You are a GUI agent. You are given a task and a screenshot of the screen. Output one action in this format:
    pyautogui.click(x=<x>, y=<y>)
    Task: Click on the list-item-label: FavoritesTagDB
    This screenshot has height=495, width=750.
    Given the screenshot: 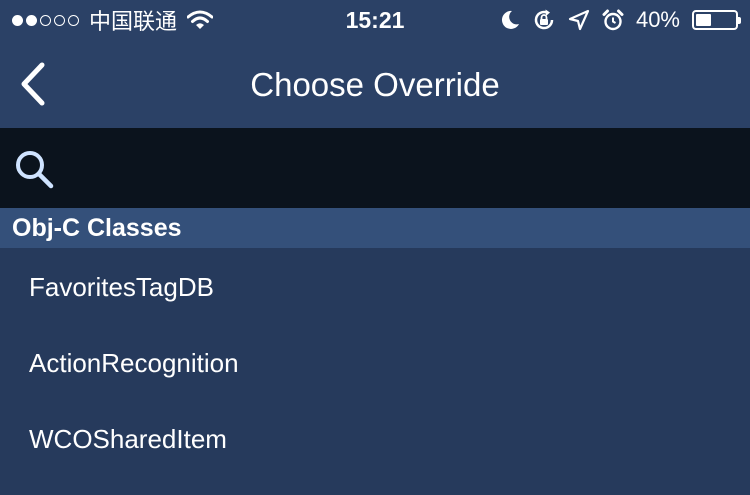 What is the action you would take?
    pyautogui.click(x=121, y=287)
    